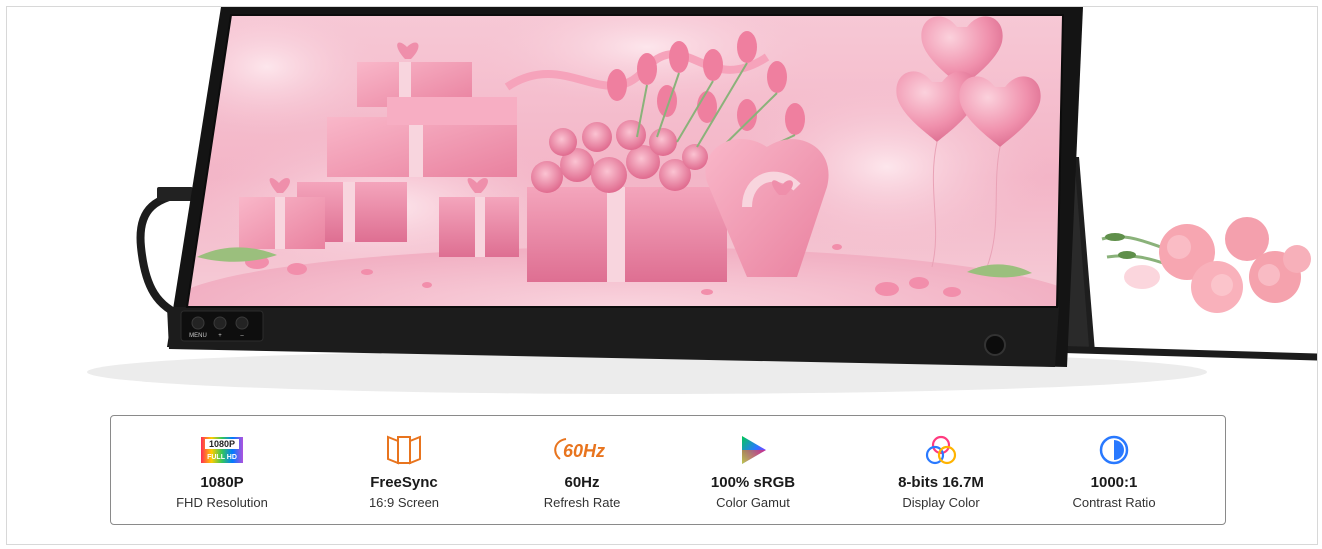 This screenshot has width=1322, height=549. I want to click on feature-color-gamut: 100% sRGB Color Gamut, so click(753, 471).